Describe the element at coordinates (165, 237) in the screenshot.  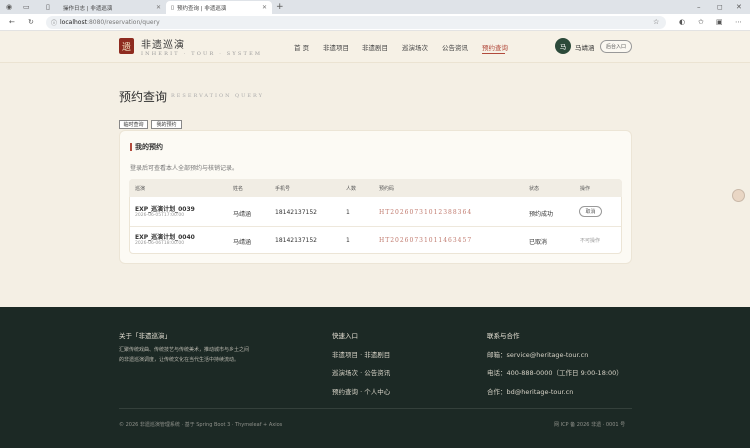
I see `tour-name: EXP_巡演计划_0040` at that location.